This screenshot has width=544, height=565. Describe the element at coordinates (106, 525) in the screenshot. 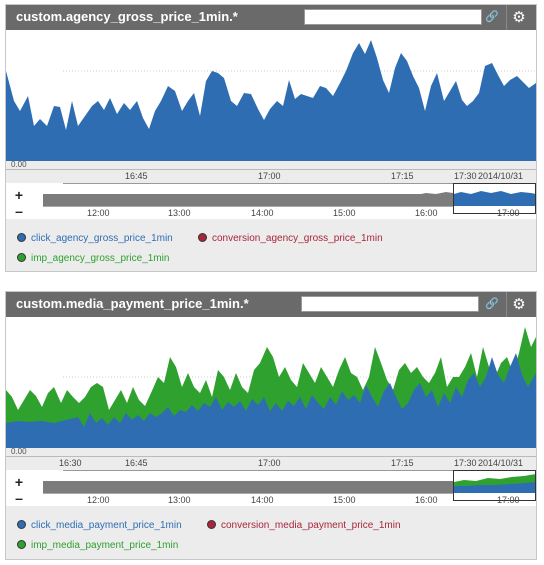

I see `legend-label: click_media_payment_price_1min` at that location.